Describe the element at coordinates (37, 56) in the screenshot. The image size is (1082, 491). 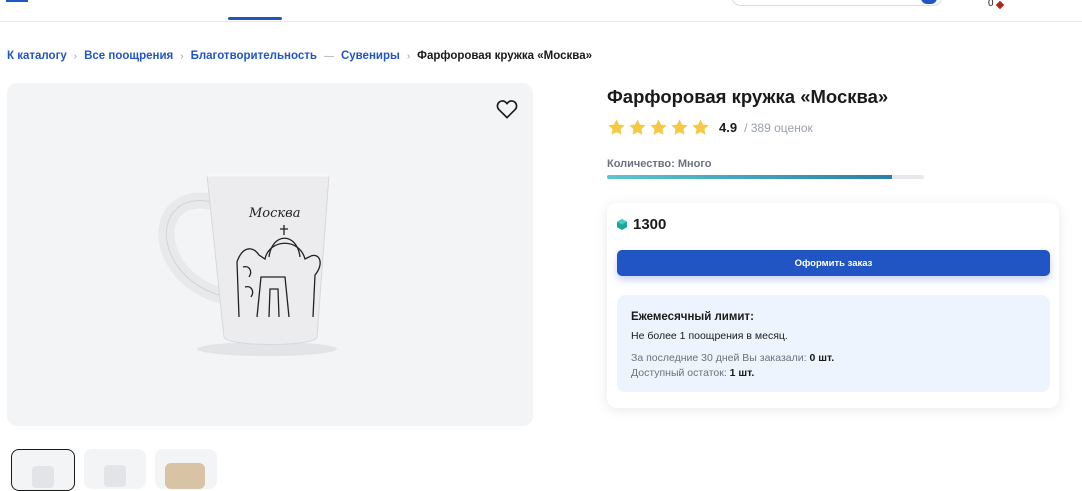
I see `breadcrumb-link-catalog: К каталогу` at that location.